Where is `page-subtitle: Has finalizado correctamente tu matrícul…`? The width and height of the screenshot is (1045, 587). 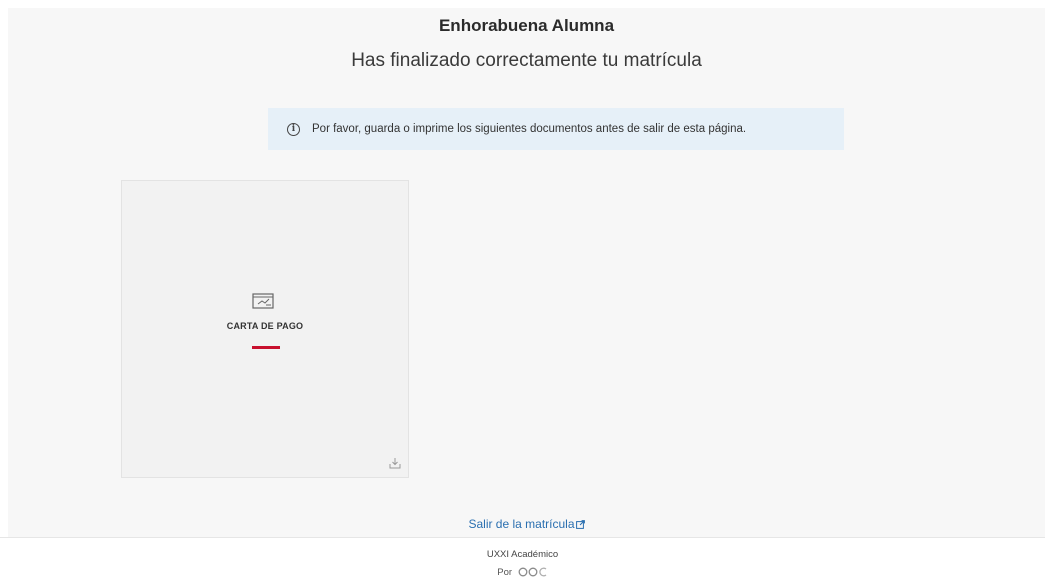 page-subtitle: Has finalizado correctamente tu matrícul… is located at coordinates (526, 60).